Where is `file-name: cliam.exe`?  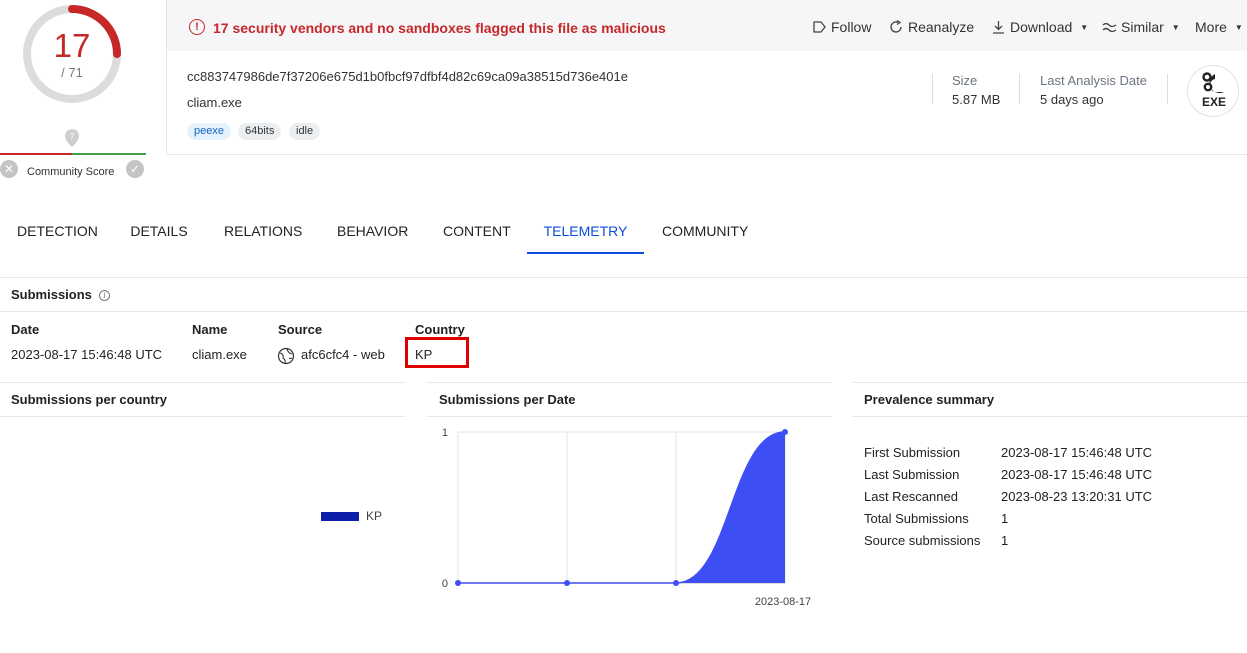 file-name: cliam.exe is located at coordinates (214, 102).